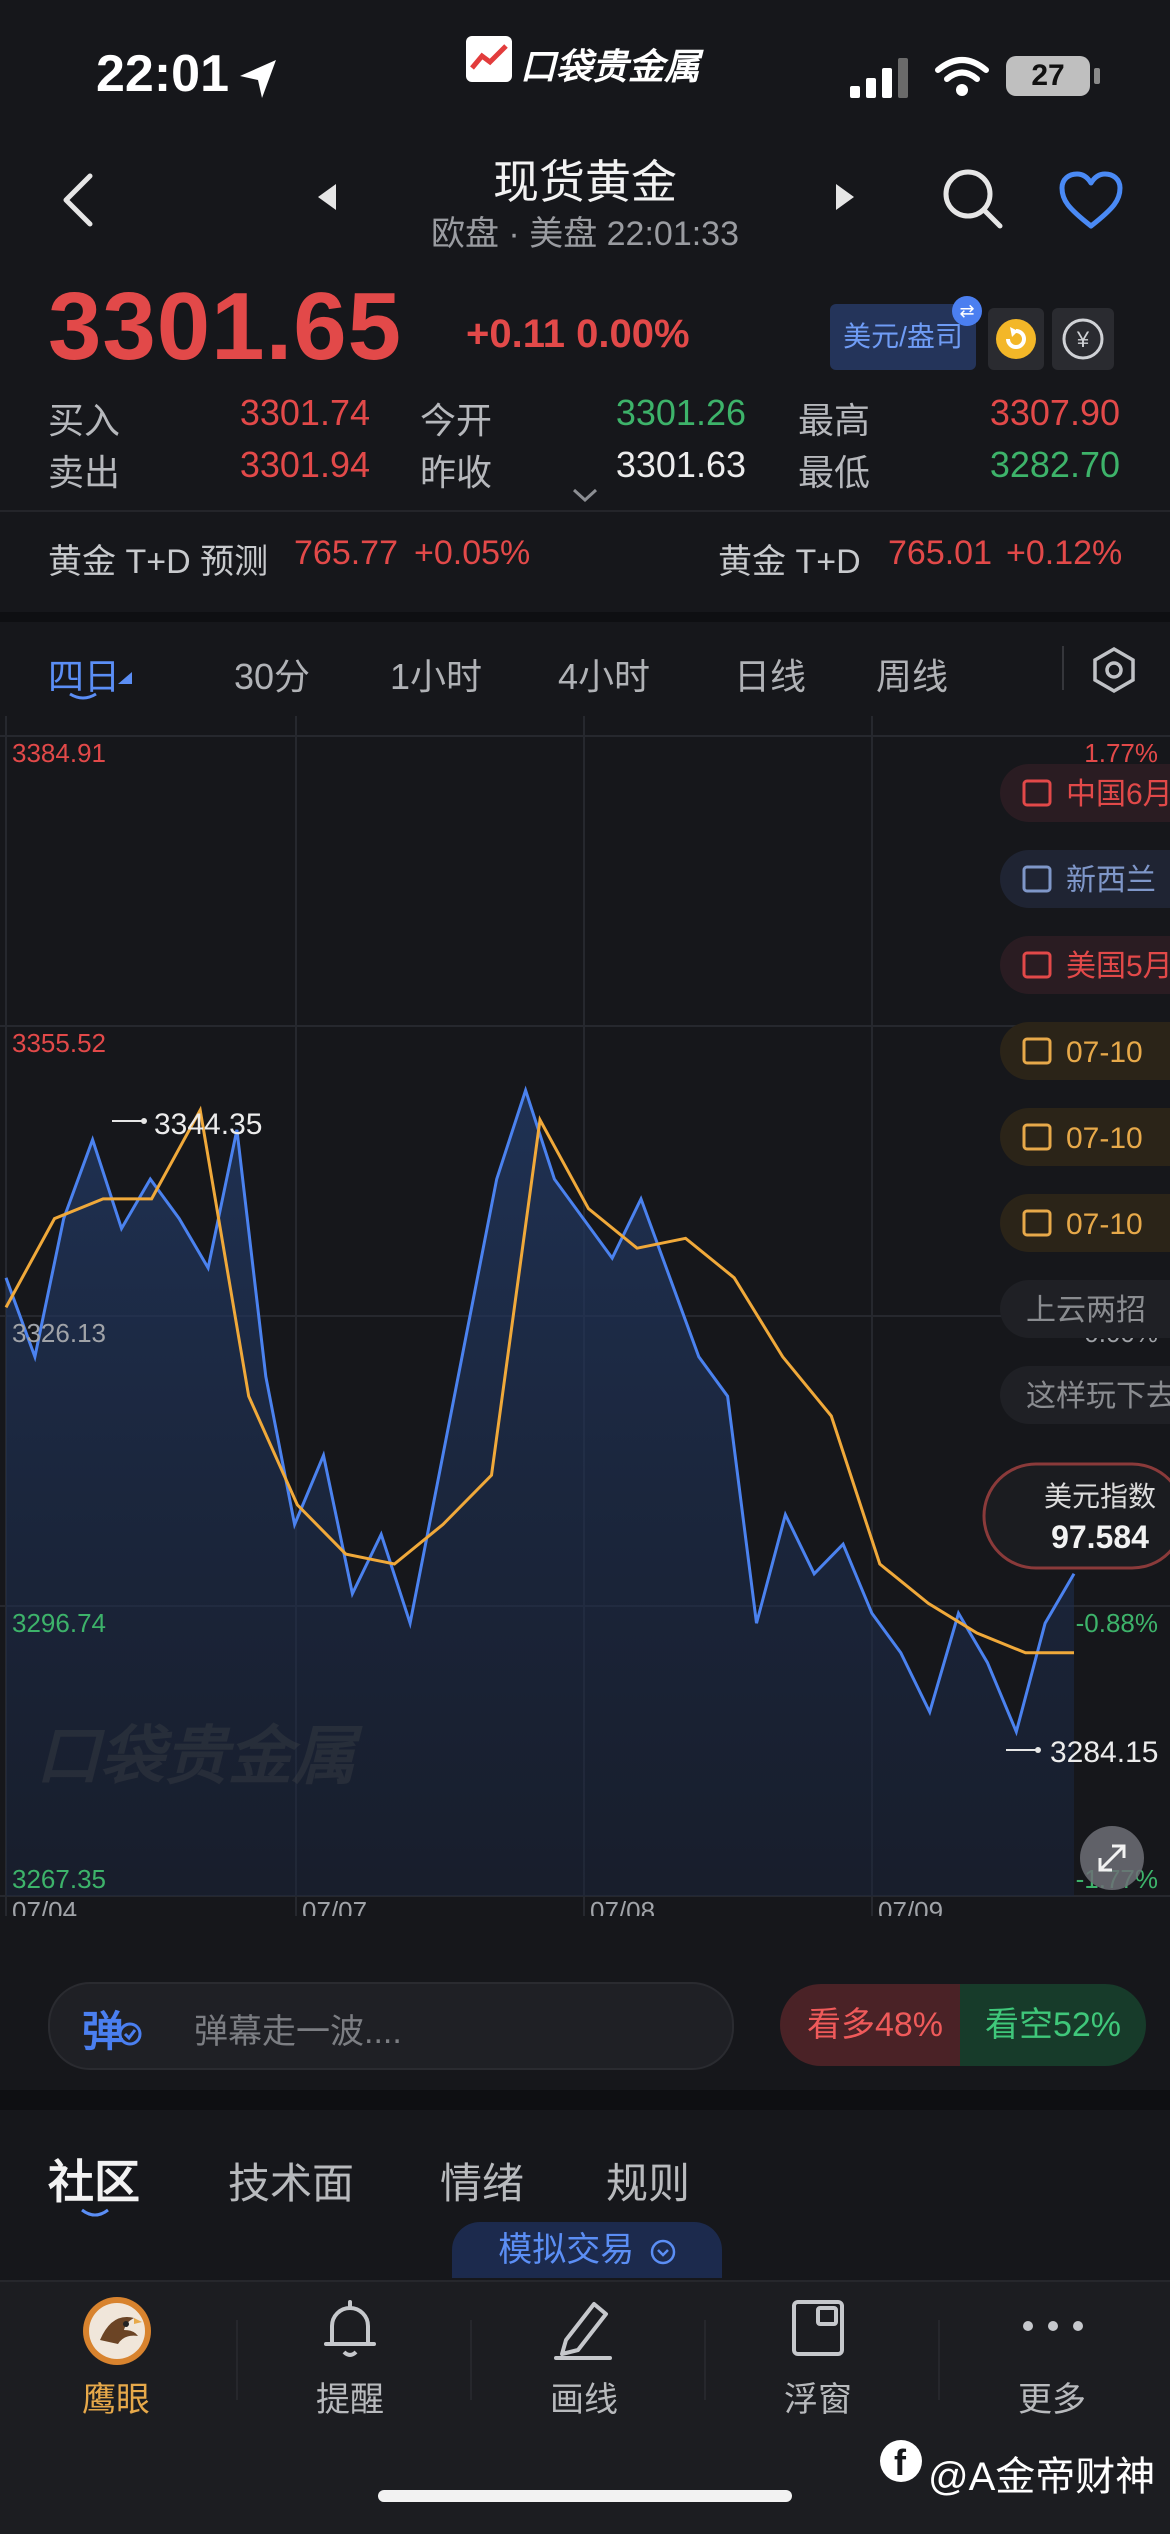 The image size is (1170, 2534). What do you see at coordinates (59, 1623) in the screenshot?
I see `y-tick-label-left: 3296.74` at bounding box center [59, 1623].